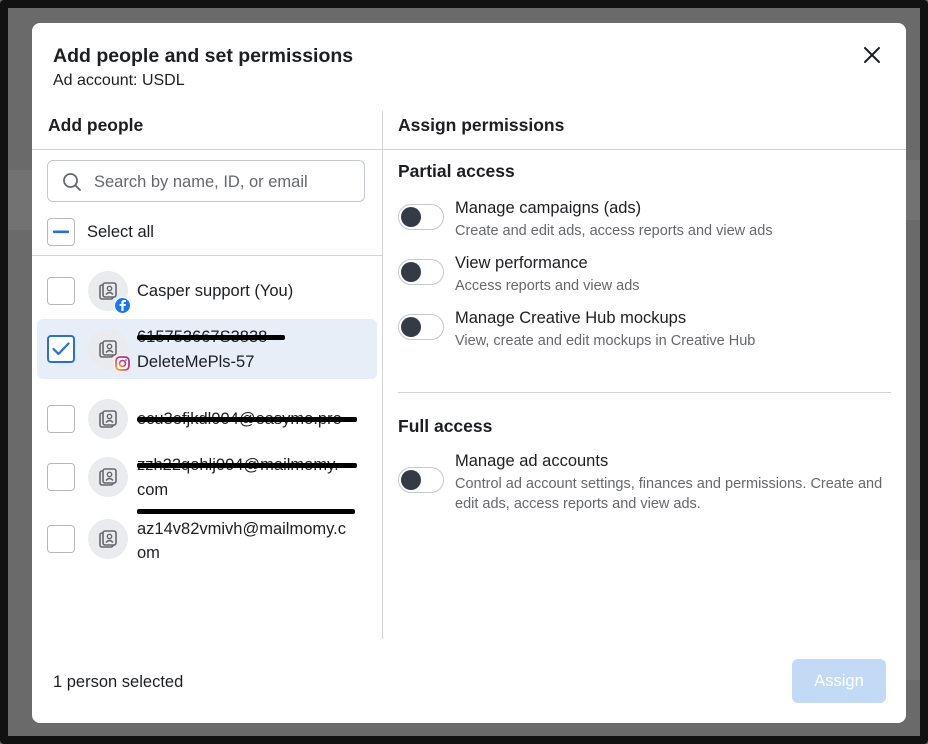 This screenshot has width=928, height=744. Describe the element at coordinates (148, 553) in the screenshot. I see `person-email-continued: om` at that location.